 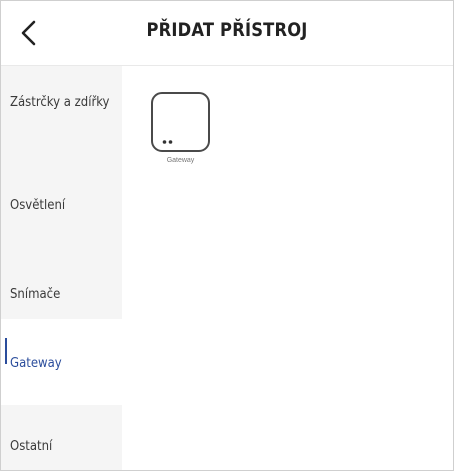 I want to click on sidebar-item-label: Osvětlení, so click(x=38, y=205).